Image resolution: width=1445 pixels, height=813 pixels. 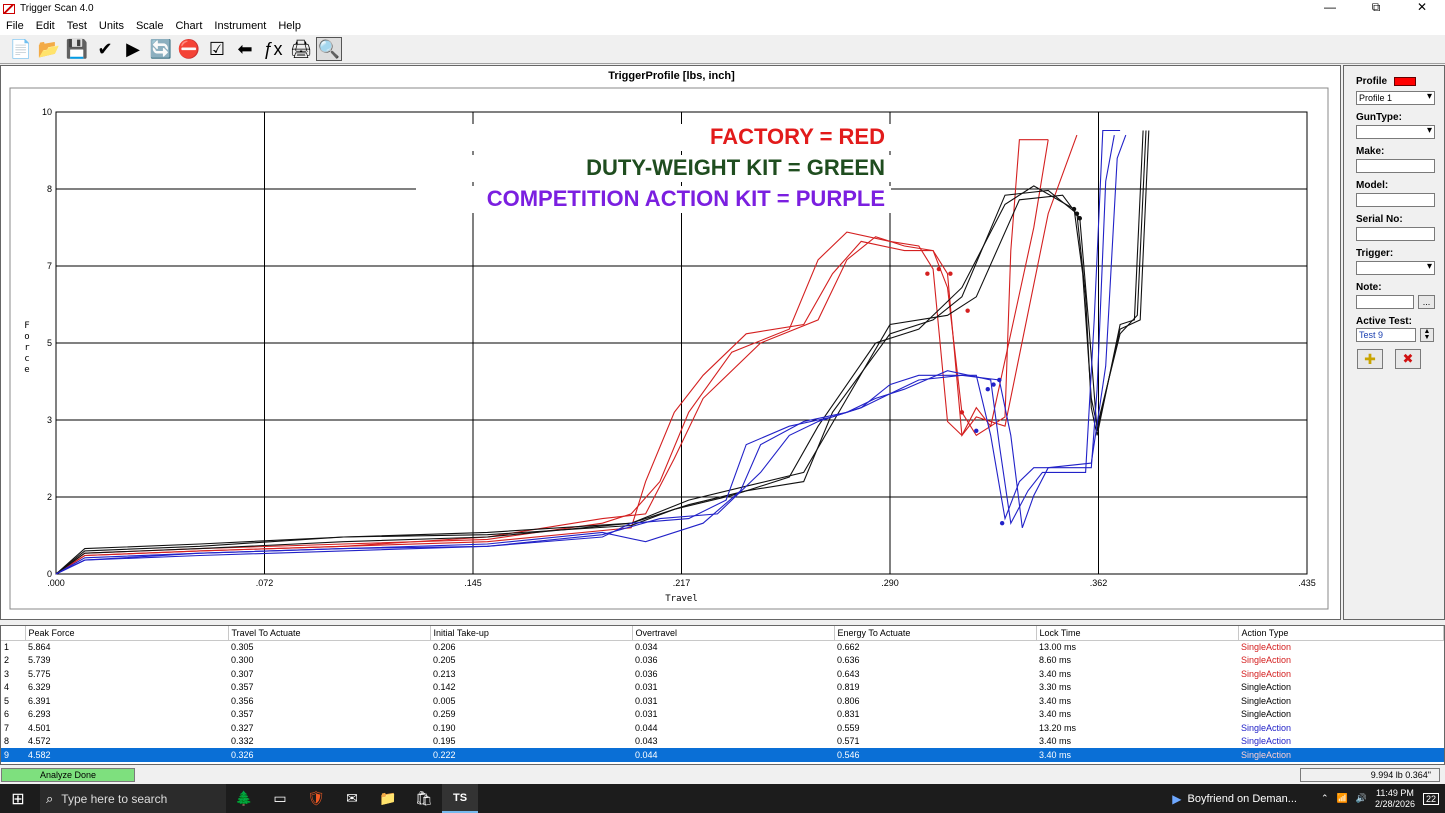 What do you see at coordinates (1395, 132) in the screenshot?
I see `guntype-select` at bounding box center [1395, 132].